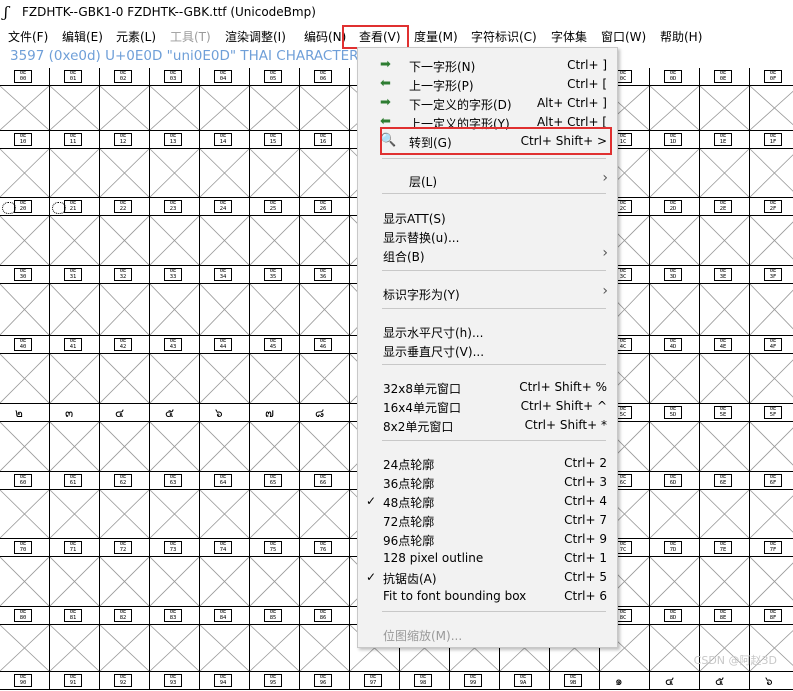 This screenshot has height=691, width=793. What do you see at coordinates (724, 438) in the screenshot?
I see `glyph-cell: 0E 5E` at bounding box center [724, 438].